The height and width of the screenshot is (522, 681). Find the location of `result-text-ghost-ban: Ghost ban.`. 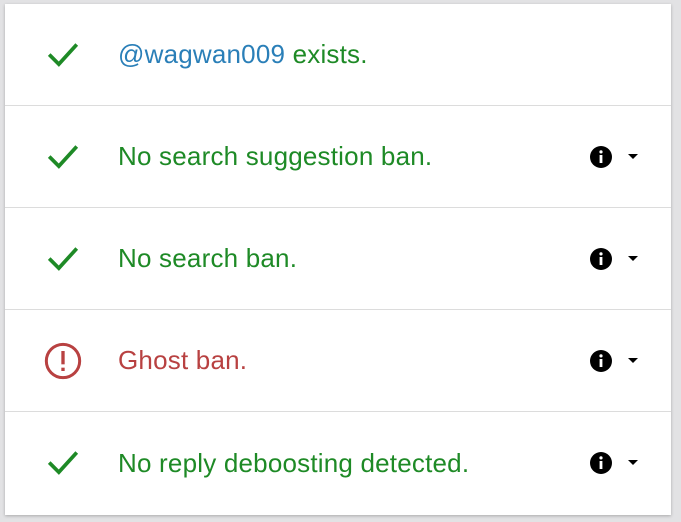

result-text-ghost-ban: Ghost ban. is located at coordinates (183, 360).